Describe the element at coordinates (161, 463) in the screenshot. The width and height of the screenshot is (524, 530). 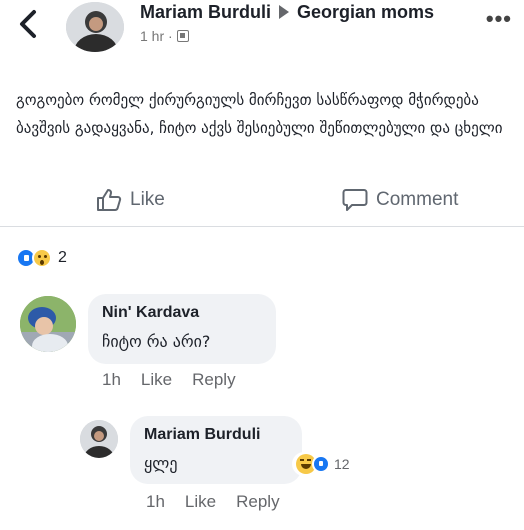
I see `reply-text: ყლე` at that location.